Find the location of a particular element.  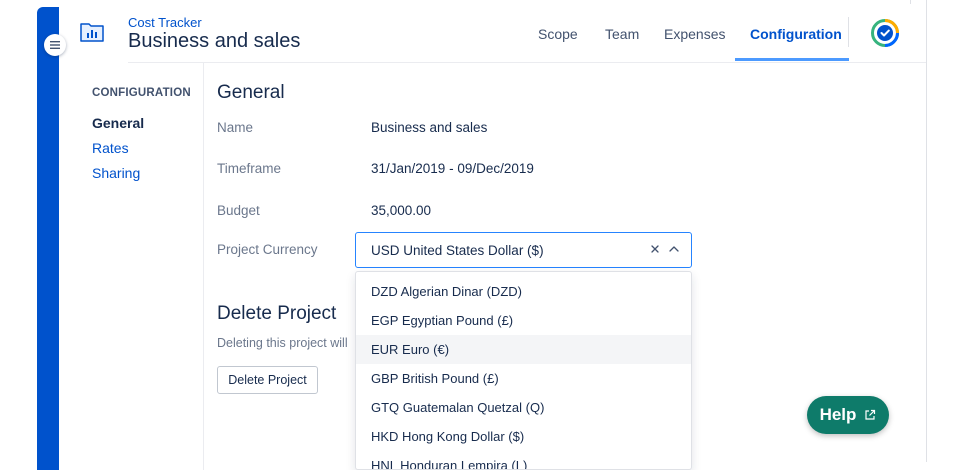

timeframe-label: Timeframe is located at coordinates (249, 168).